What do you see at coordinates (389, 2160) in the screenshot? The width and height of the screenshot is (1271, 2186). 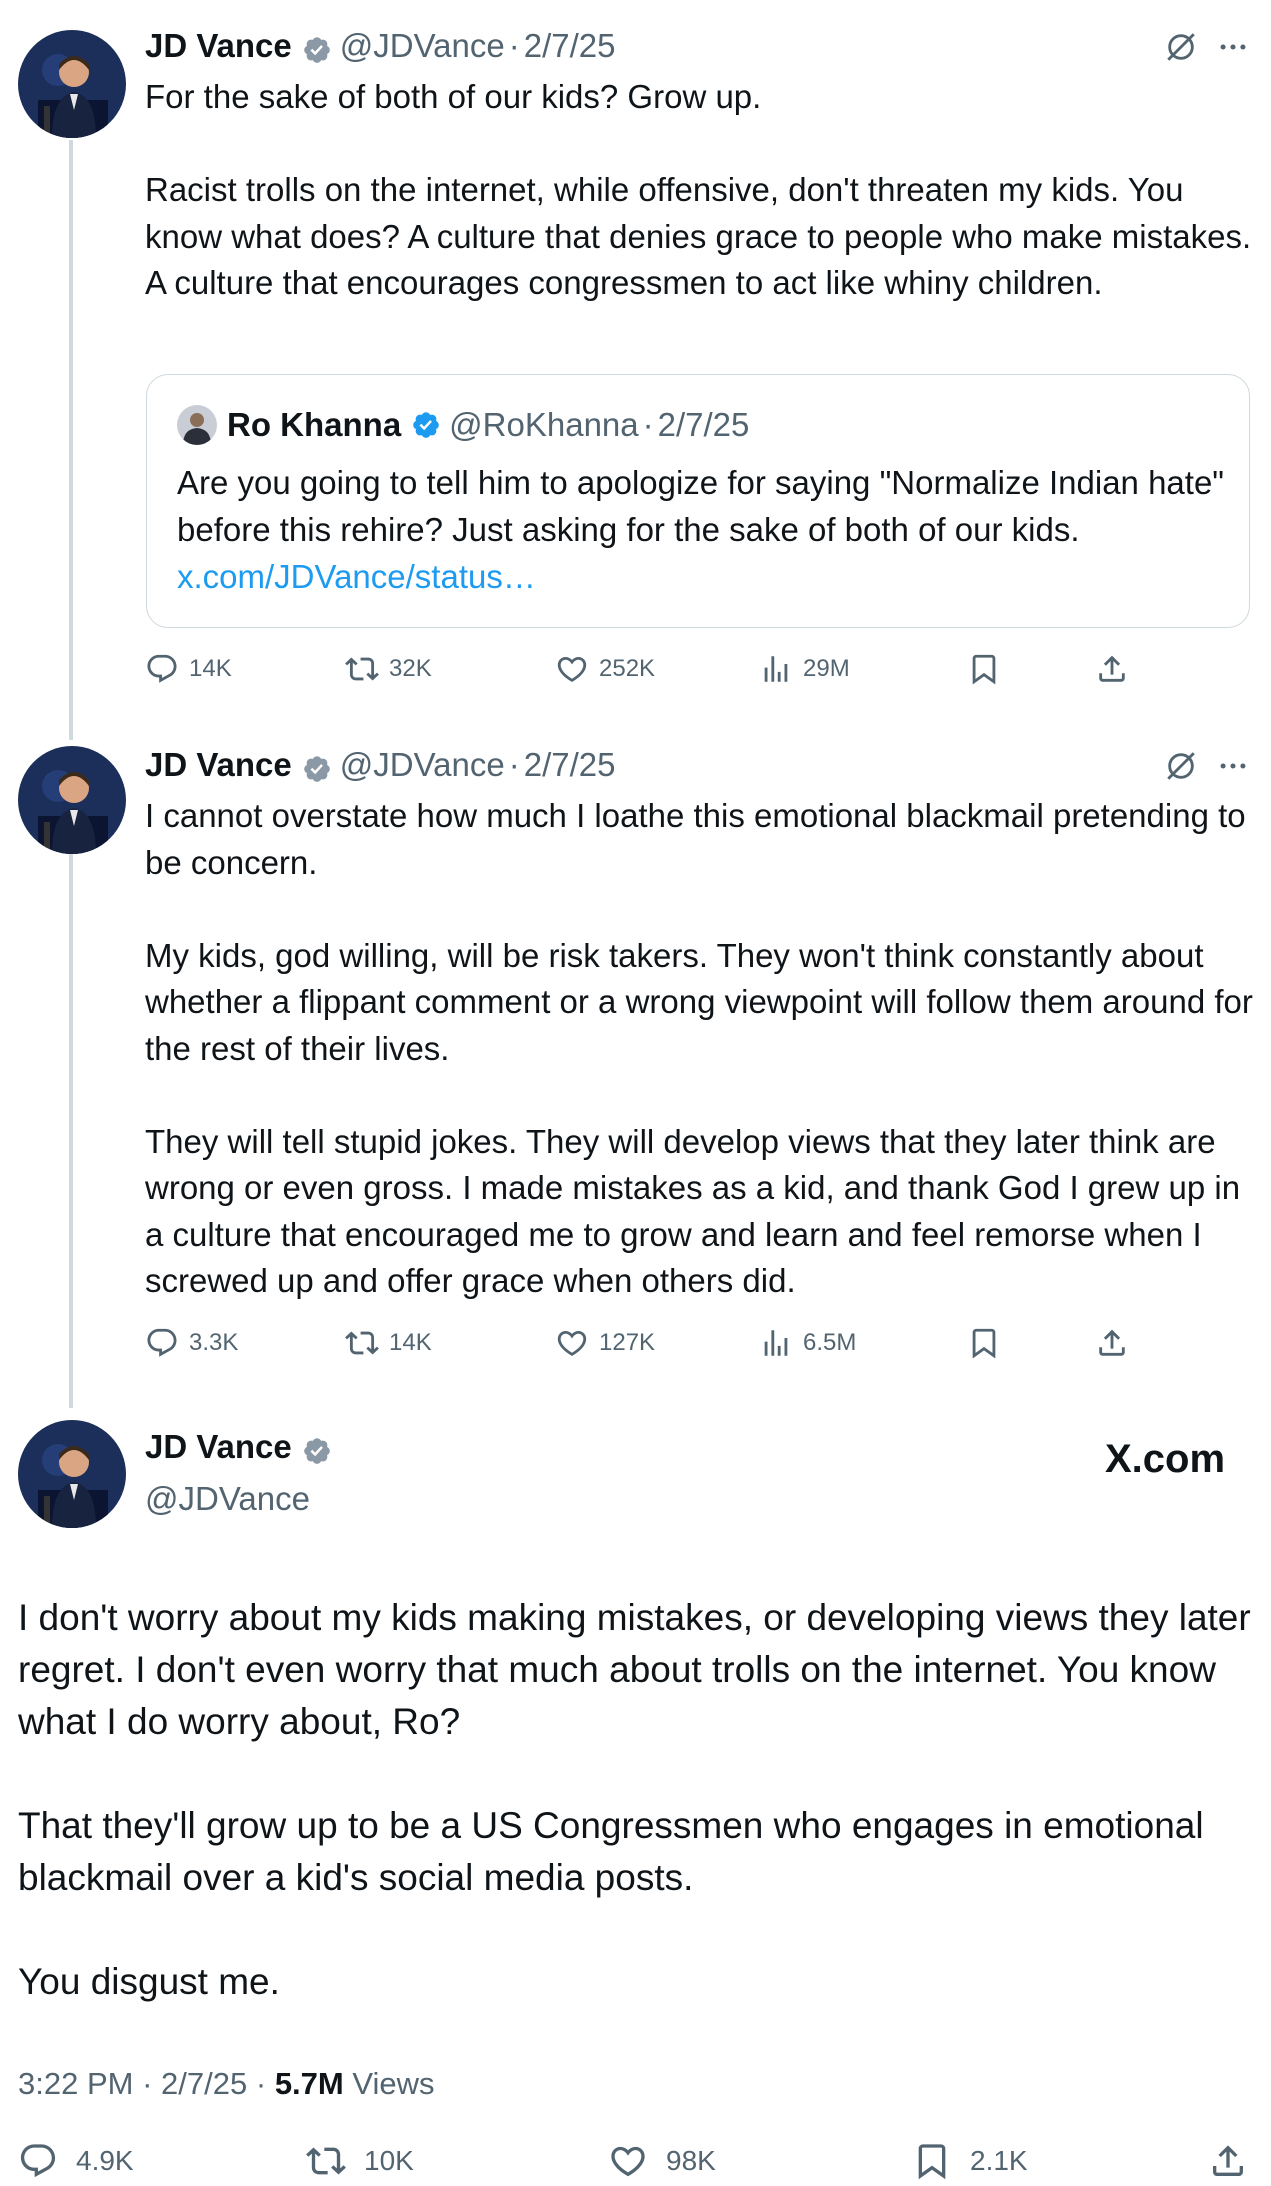 I see `repost-count: 10K` at bounding box center [389, 2160].